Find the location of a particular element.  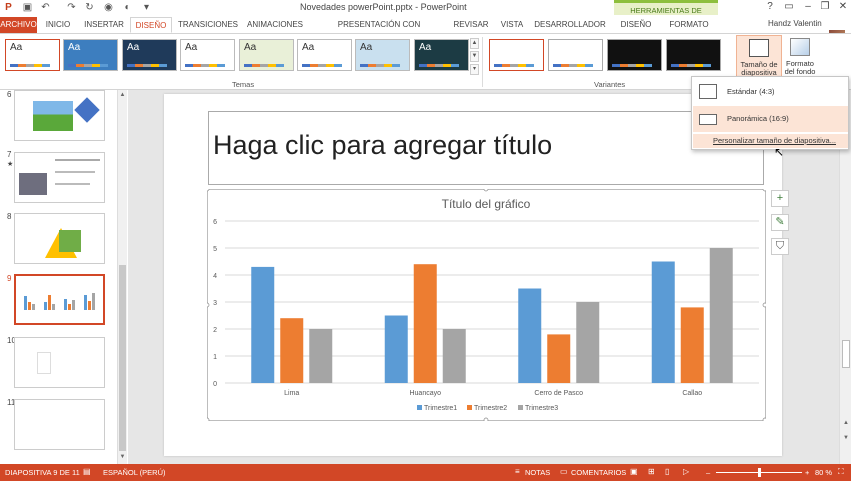

thumbnail-scrollbar: ▲ ▼ is located at coordinates (122, 277).